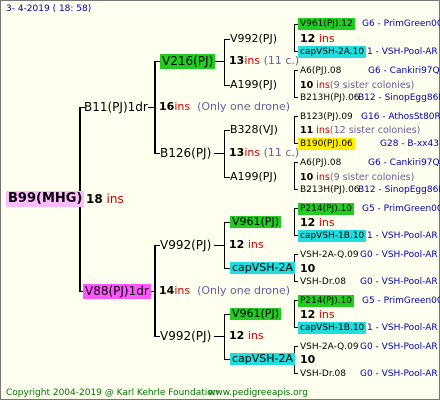  I want to click on gen4-queen: capVSH-2A.10, so click(332, 52).